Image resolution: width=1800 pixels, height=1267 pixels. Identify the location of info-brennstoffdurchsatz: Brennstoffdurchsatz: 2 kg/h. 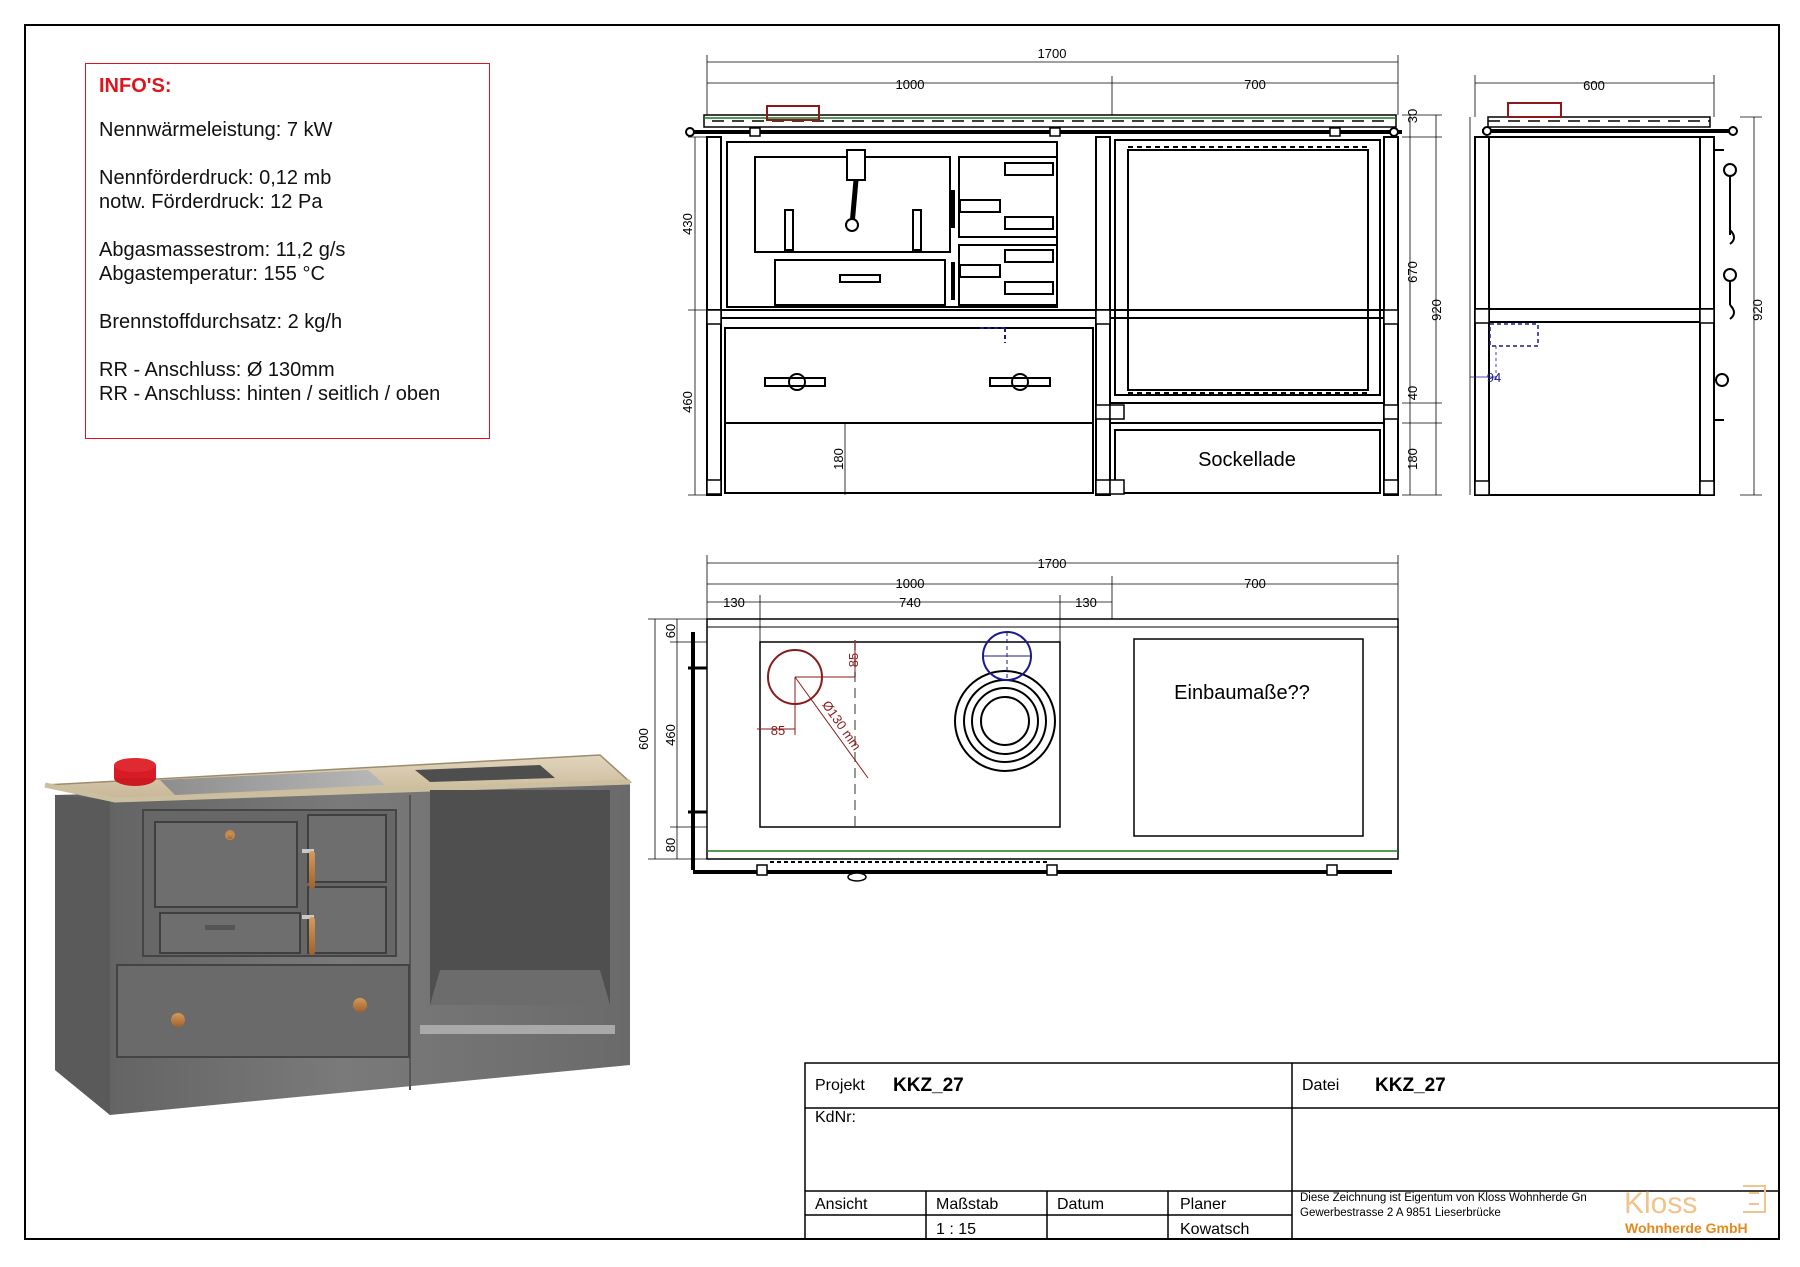
(221, 322).